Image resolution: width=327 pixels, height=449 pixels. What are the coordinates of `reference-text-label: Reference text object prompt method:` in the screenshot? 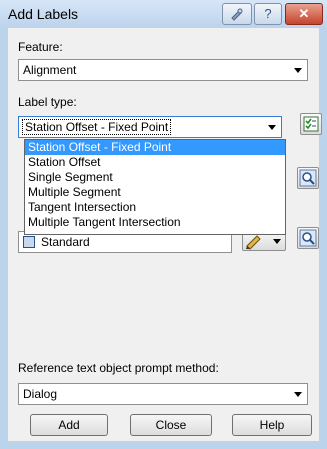 It's located at (118, 368).